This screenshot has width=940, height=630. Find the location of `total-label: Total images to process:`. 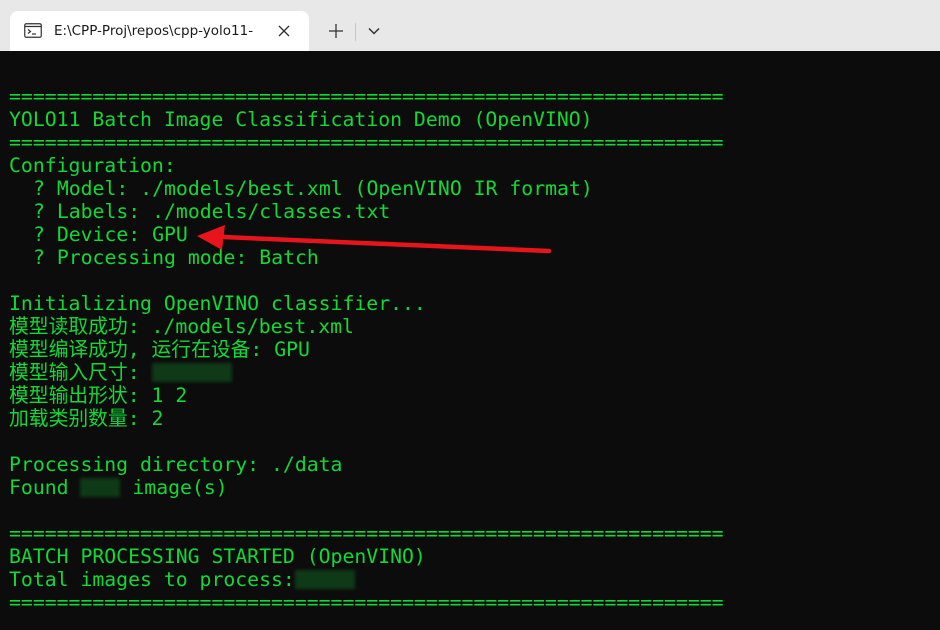

total-label: Total images to process: is located at coordinates (152, 579).